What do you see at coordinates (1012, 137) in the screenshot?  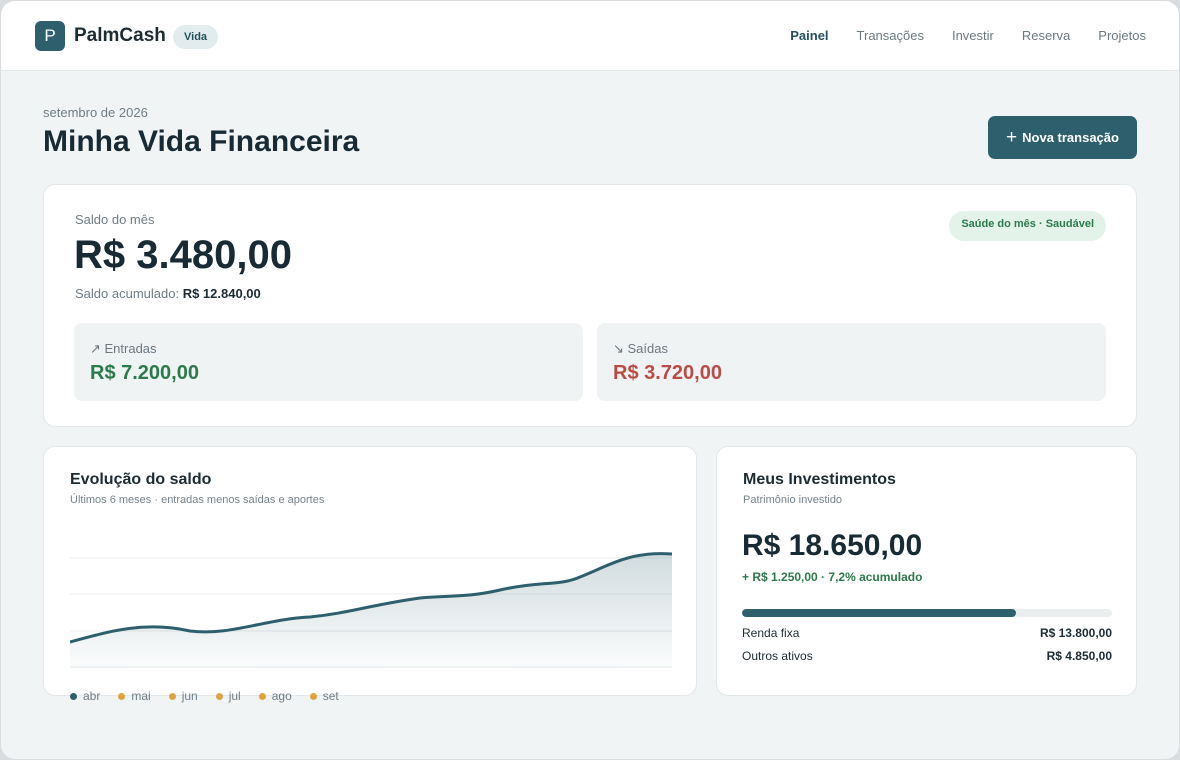 I see `plus-icon: +` at bounding box center [1012, 137].